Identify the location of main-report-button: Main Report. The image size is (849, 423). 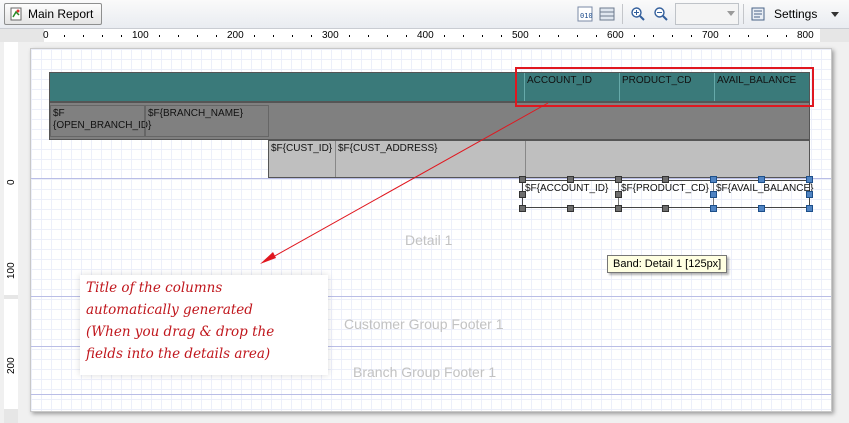
(53, 14).